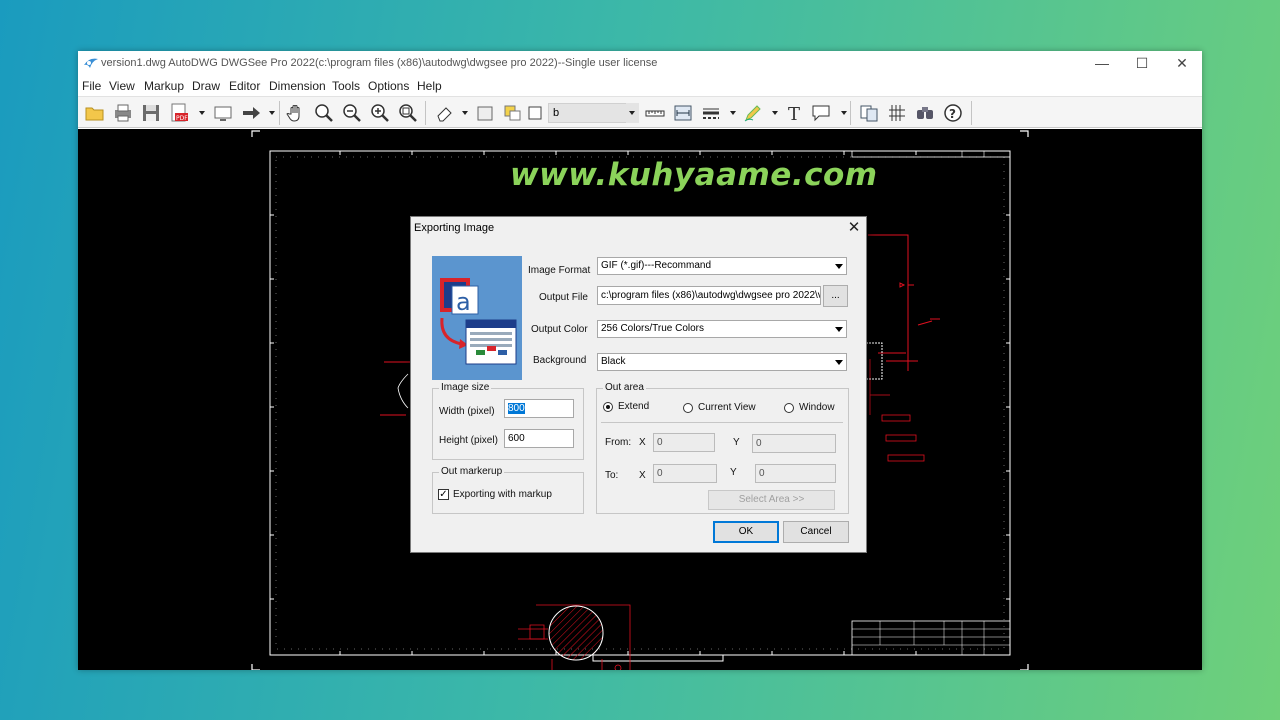 The height and width of the screenshot is (720, 1280). What do you see at coordinates (429, 86) in the screenshot?
I see `menu-help: Help` at bounding box center [429, 86].